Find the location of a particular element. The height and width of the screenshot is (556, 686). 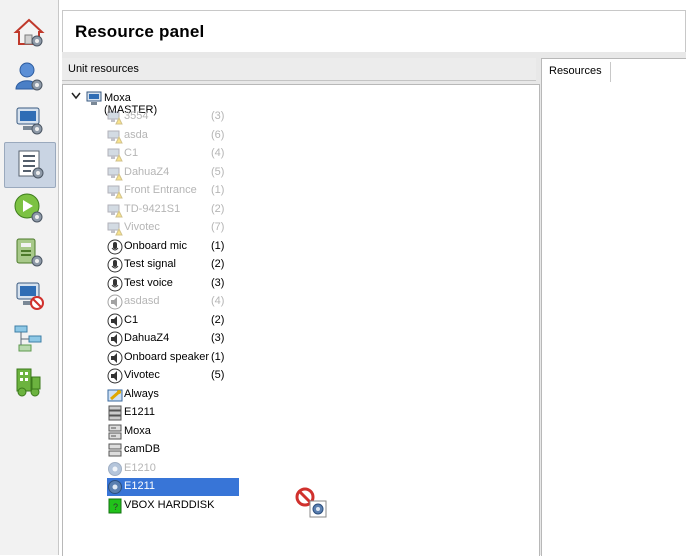

building-icon is located at coordinates (28, 382).